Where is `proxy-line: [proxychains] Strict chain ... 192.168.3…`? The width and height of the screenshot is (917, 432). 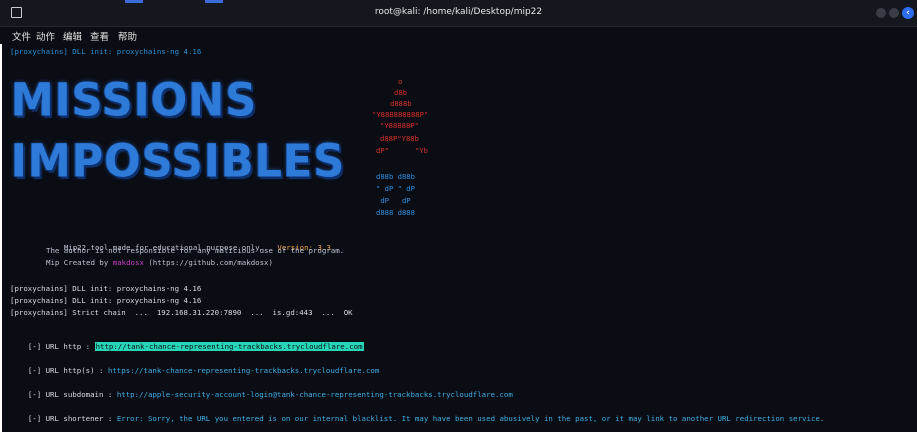
proxy-line: [proxychains] Strict chain ... 192.168.3… is located at coordinates (181, 312).